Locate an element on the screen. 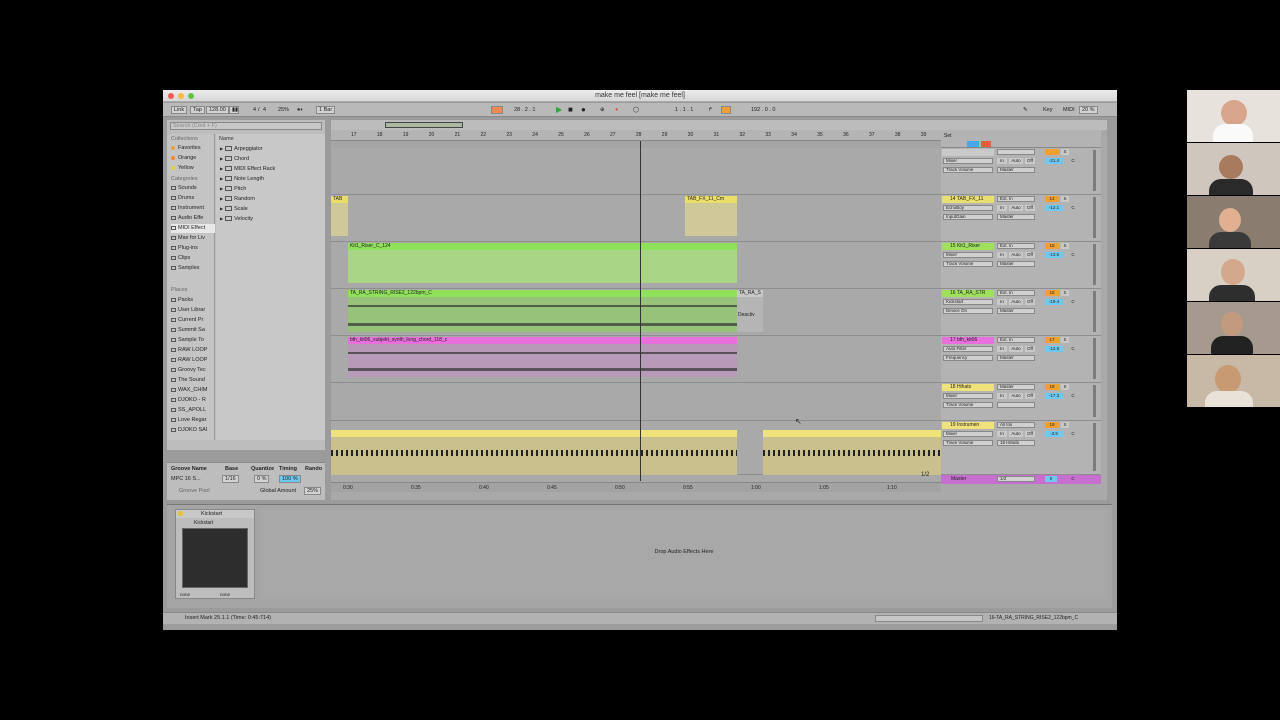 The image size is (1280, 720). track-volume: -17.3 is located at coordinates (1054, 396).